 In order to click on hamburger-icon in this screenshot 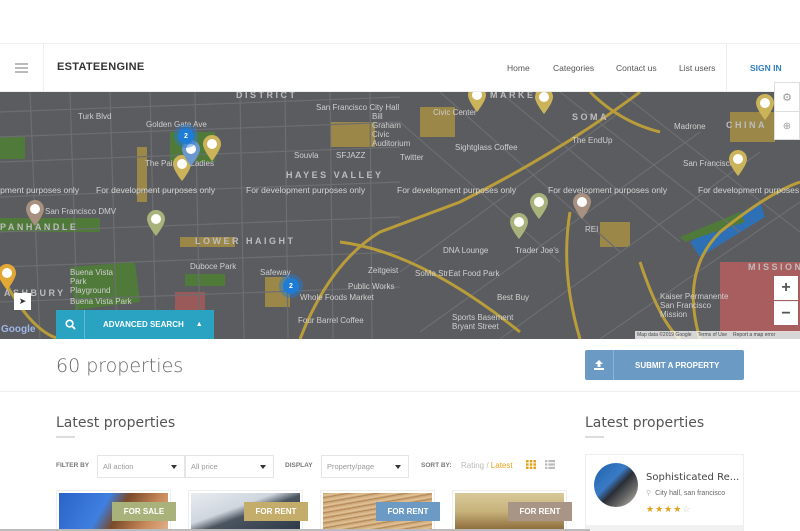, I will do `click(21, 68)`.